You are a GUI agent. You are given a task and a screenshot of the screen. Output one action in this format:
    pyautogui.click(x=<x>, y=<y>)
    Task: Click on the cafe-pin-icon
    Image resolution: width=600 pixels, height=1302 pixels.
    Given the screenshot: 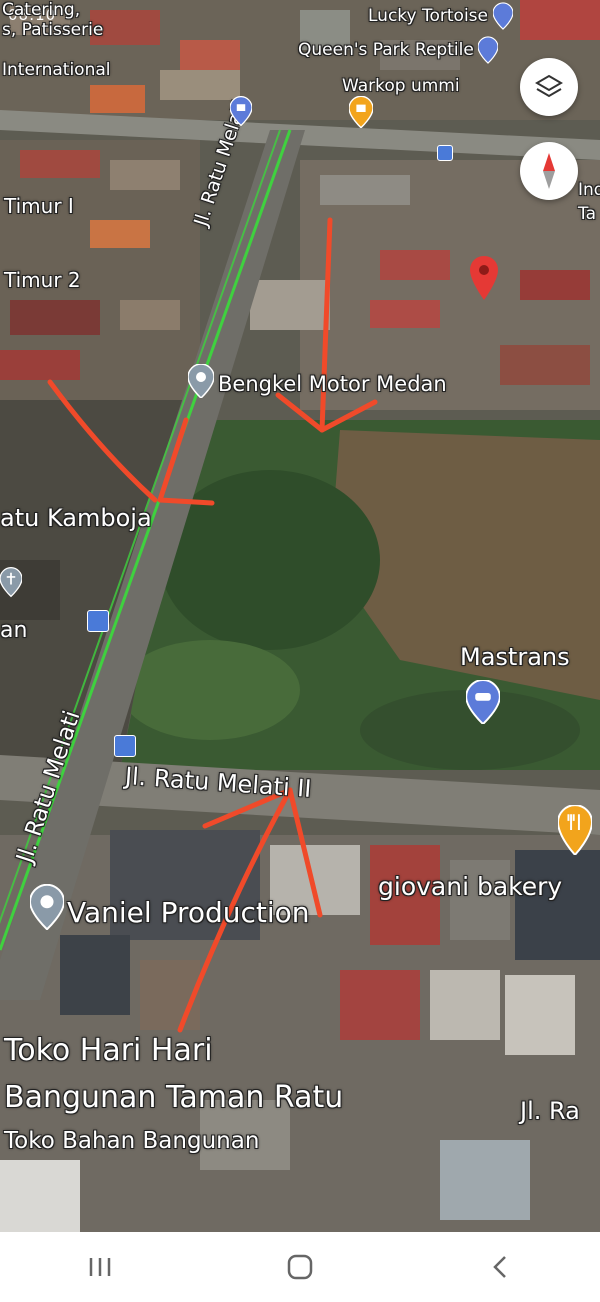 What is the action you would take?
    pyautogui.click(x=361, y=112)
    